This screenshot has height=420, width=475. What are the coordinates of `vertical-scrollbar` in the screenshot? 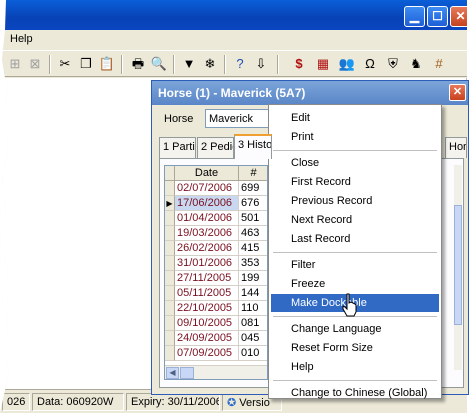 It's located at (458, 267).